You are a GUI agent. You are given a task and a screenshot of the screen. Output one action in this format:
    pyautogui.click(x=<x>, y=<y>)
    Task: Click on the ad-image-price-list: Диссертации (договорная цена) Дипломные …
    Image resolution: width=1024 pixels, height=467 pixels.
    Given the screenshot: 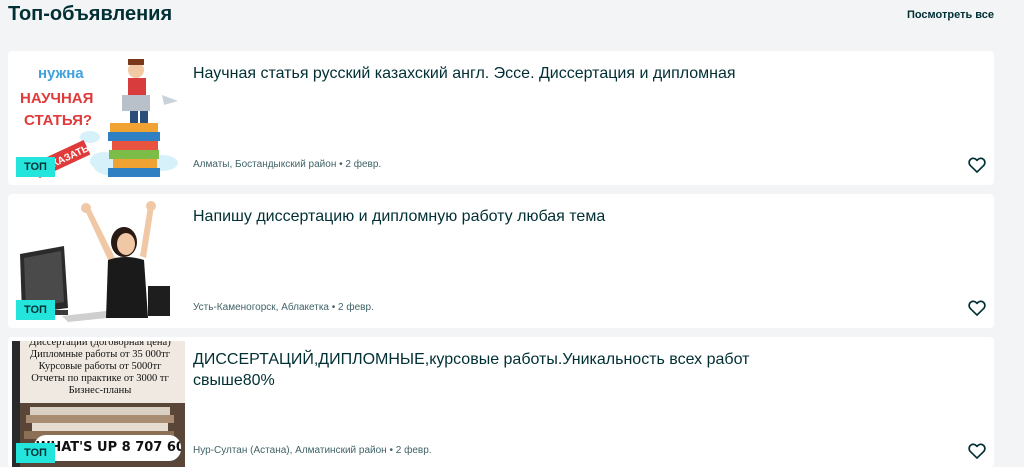 What is the action you would take?
    pyautogui.click(x=100, y=369)
    